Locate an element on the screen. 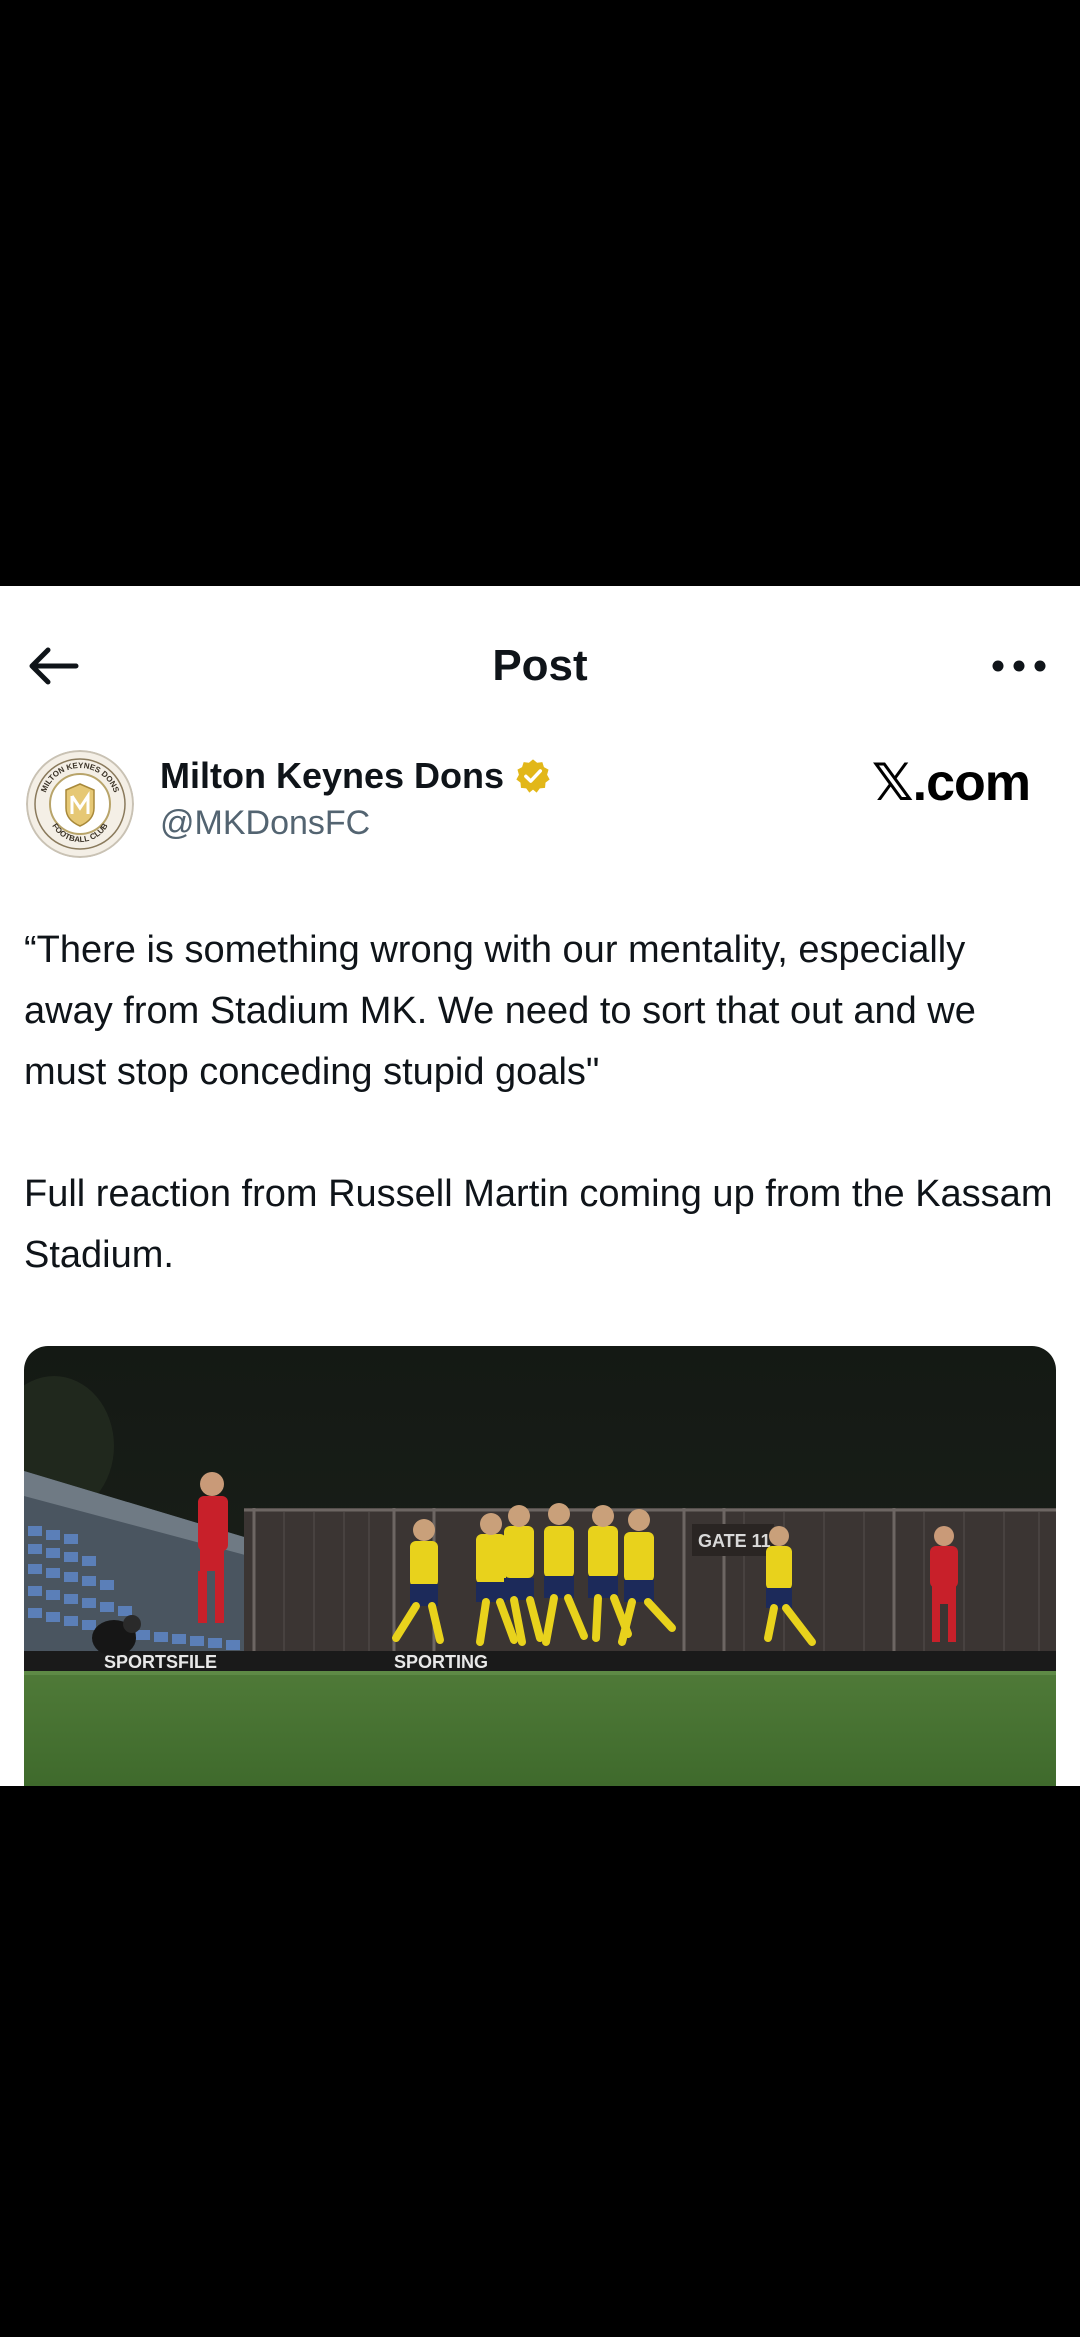 This screenshot has width=1080, height=2337. gate-sign-text: GATE 11 is located at coordinates (734, 1541).